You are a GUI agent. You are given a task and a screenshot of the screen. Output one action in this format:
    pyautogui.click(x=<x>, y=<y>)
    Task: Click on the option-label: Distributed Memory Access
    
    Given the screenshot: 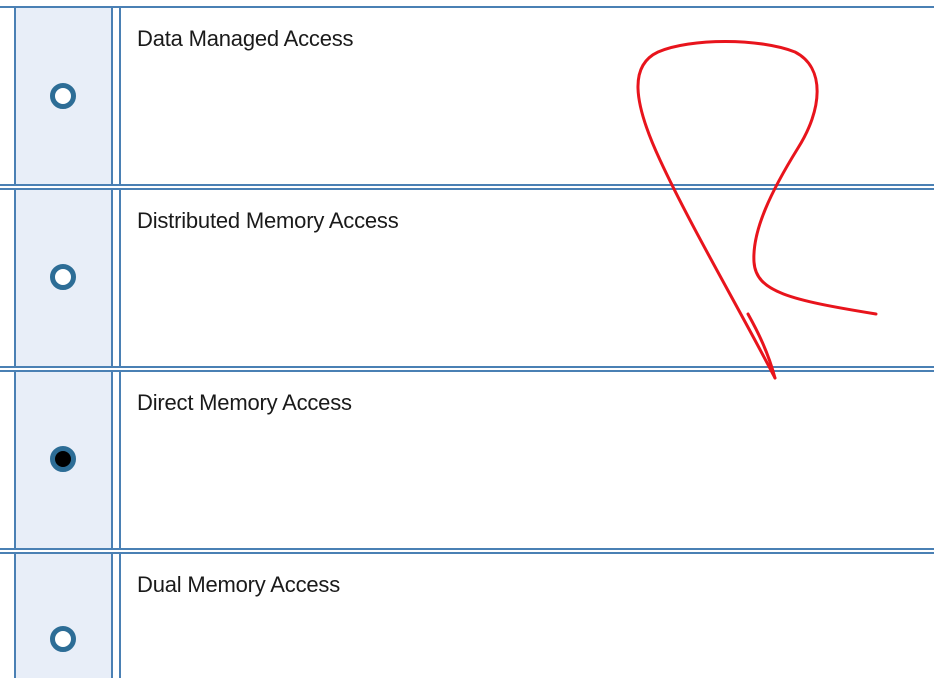 What is the action you would take?
    pyautogui.click(x=268, y=220)
    